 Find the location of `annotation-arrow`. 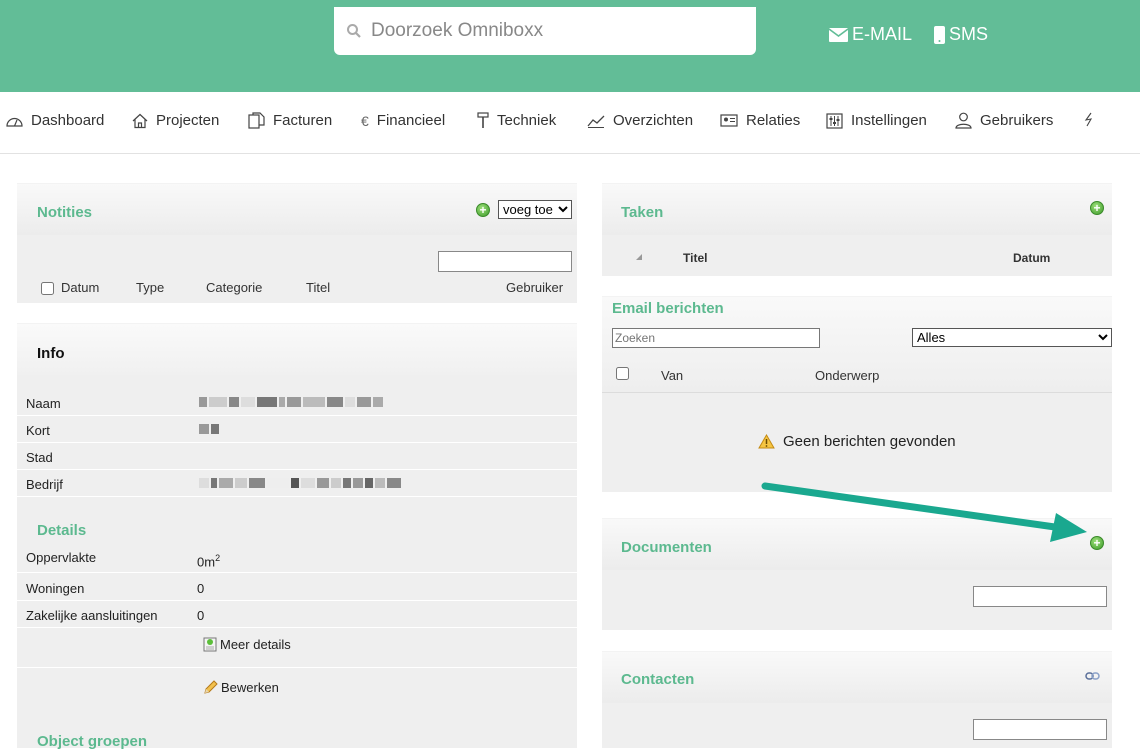

annotation-arrow is located at coordinates (924, 512).